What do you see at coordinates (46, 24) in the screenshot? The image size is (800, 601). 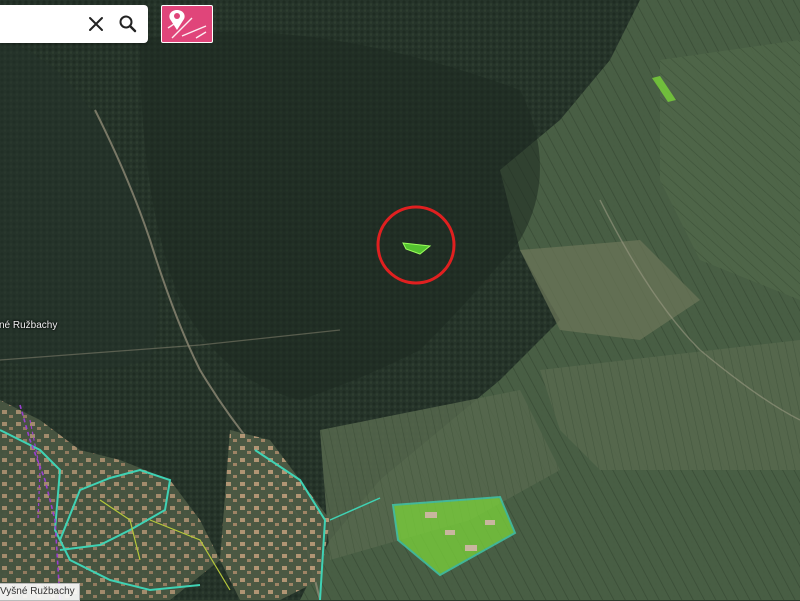 I see `search-input` at bounding box center [46, 24].